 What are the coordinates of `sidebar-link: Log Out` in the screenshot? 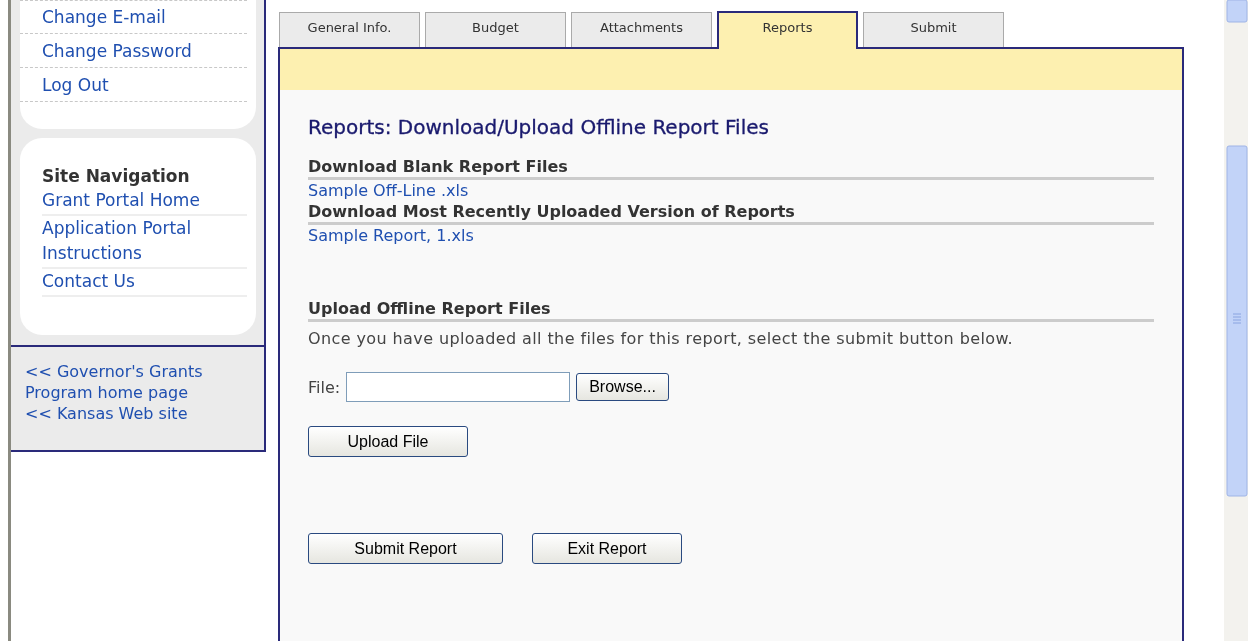 It's located at (133, 87).